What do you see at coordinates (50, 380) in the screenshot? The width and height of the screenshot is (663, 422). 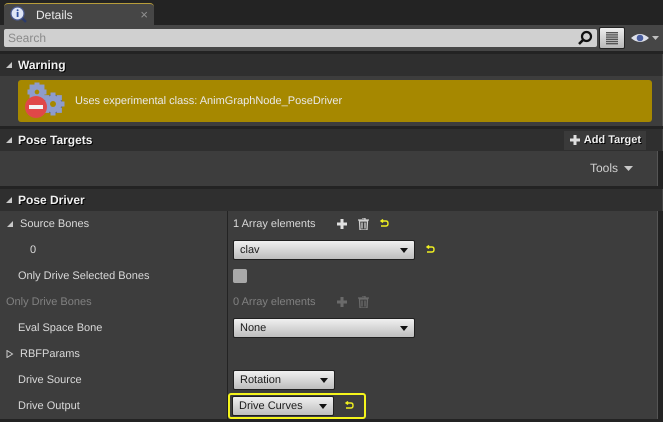 I see `property-label: Drive Source` at bounding box center [50, 380].